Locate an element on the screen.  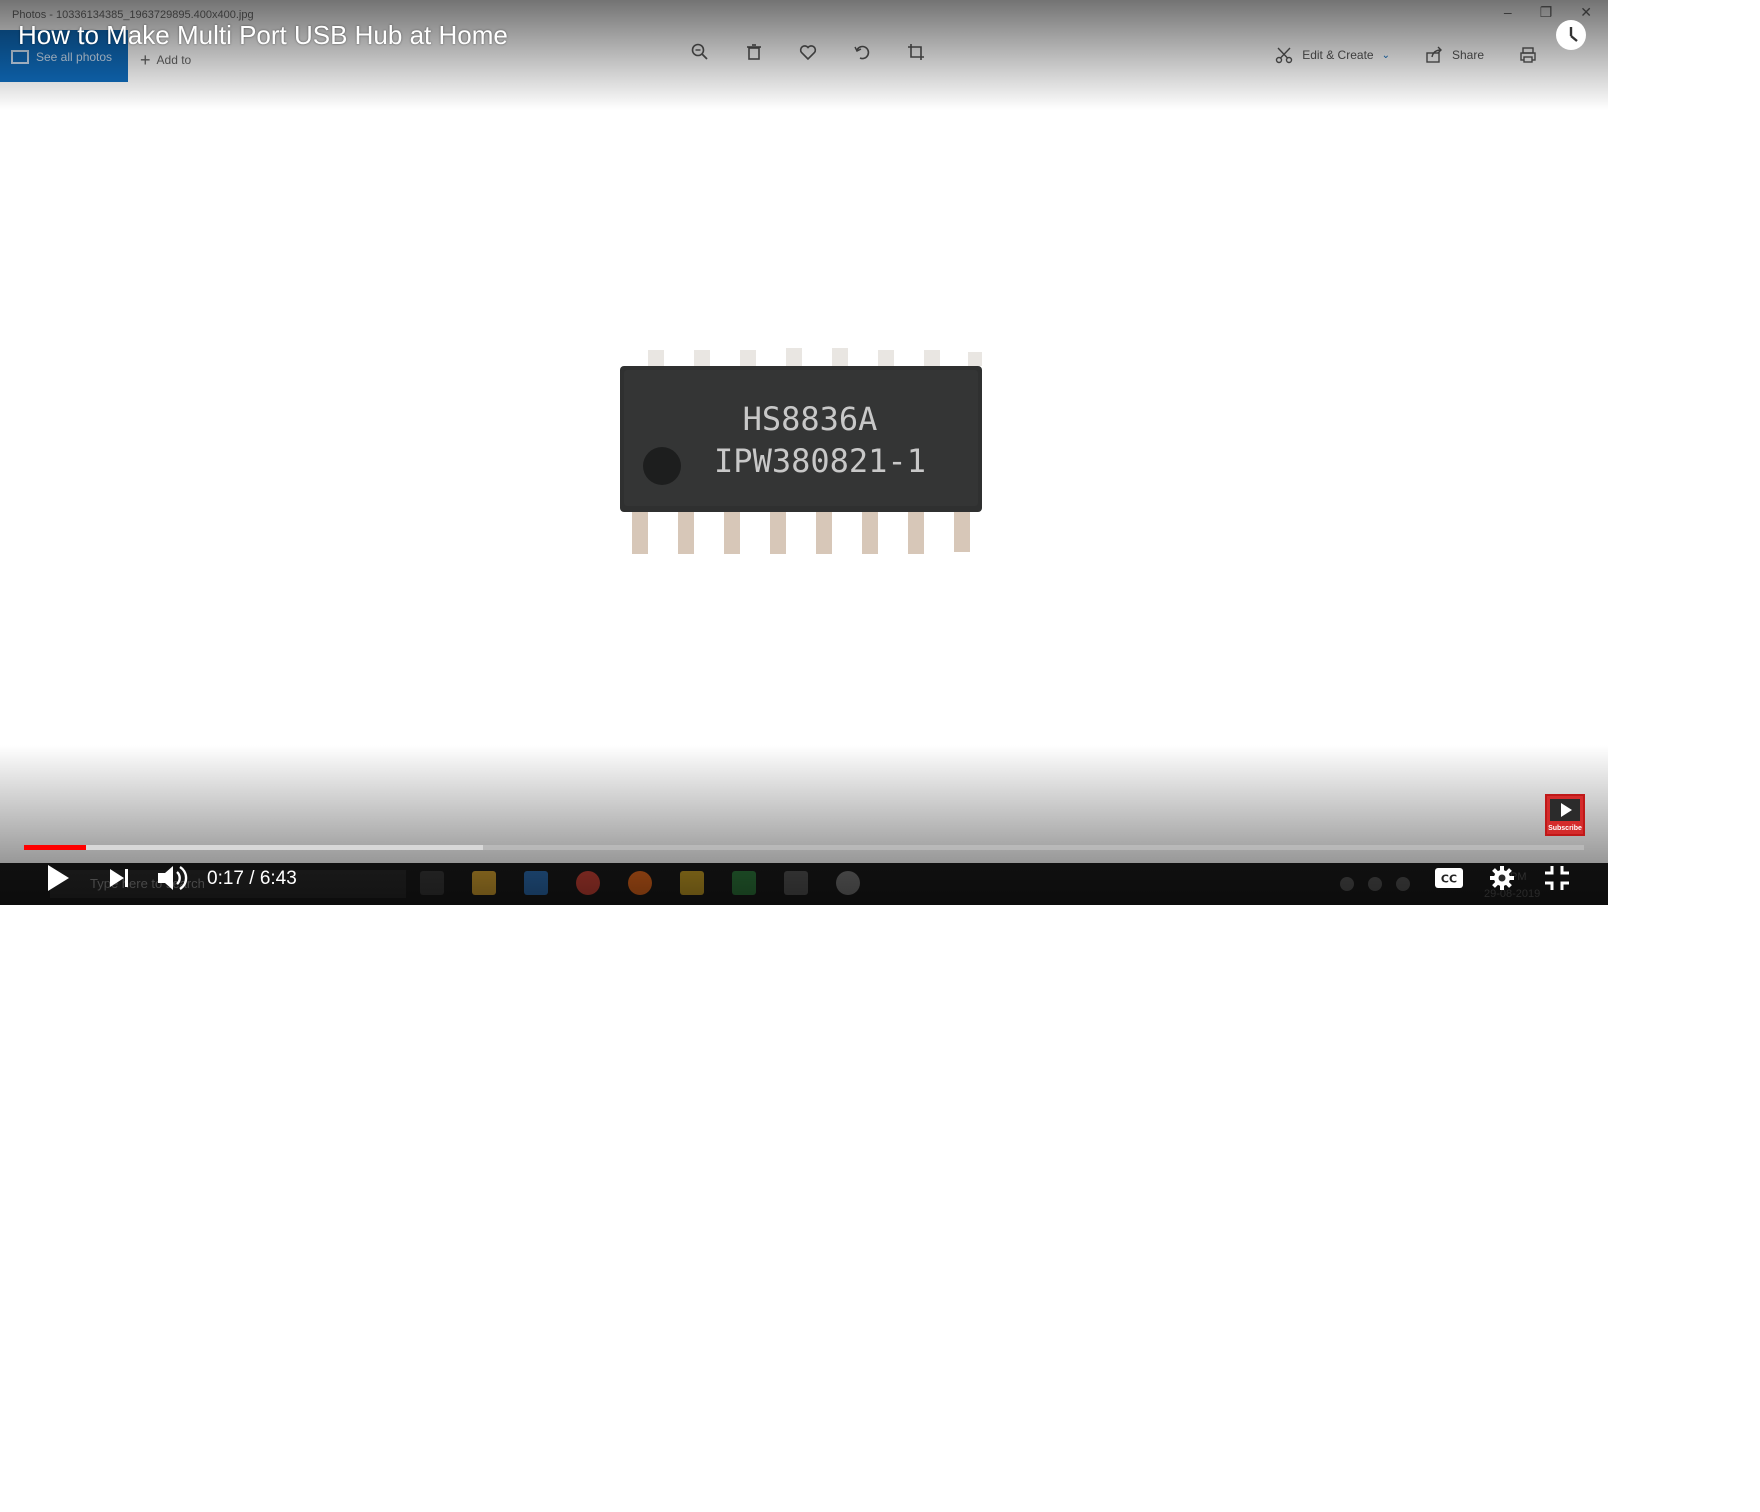
chip-top-pins is located at coordinates (815, 357).